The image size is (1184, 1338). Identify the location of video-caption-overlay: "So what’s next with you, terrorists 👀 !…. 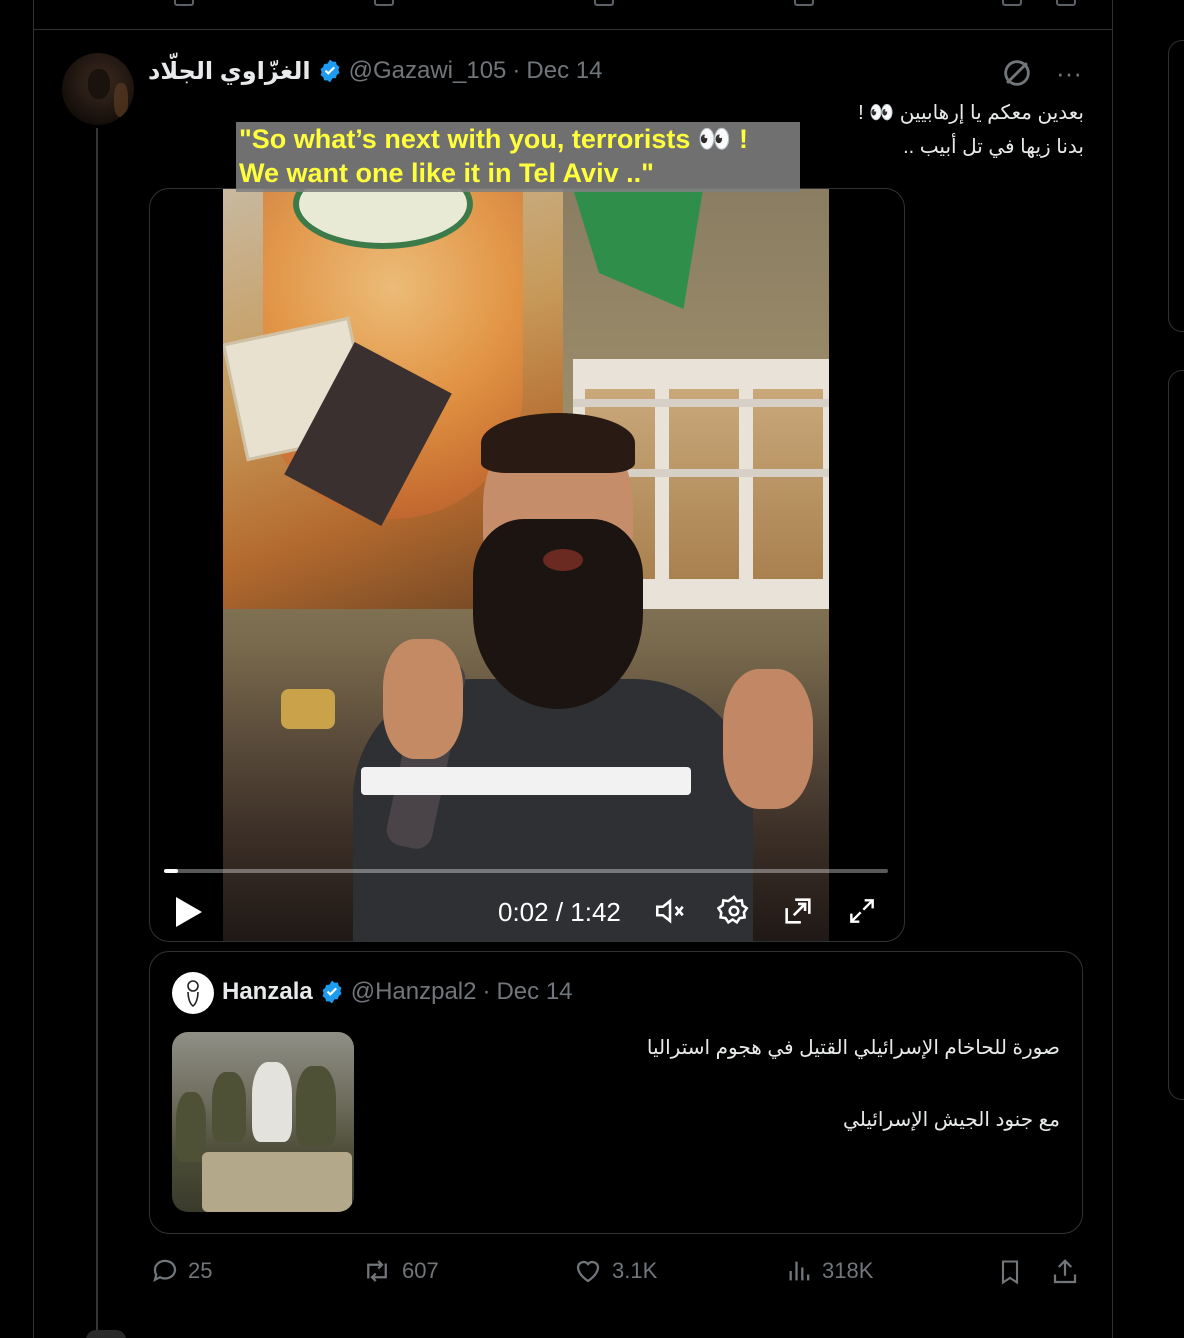
(518, 157).